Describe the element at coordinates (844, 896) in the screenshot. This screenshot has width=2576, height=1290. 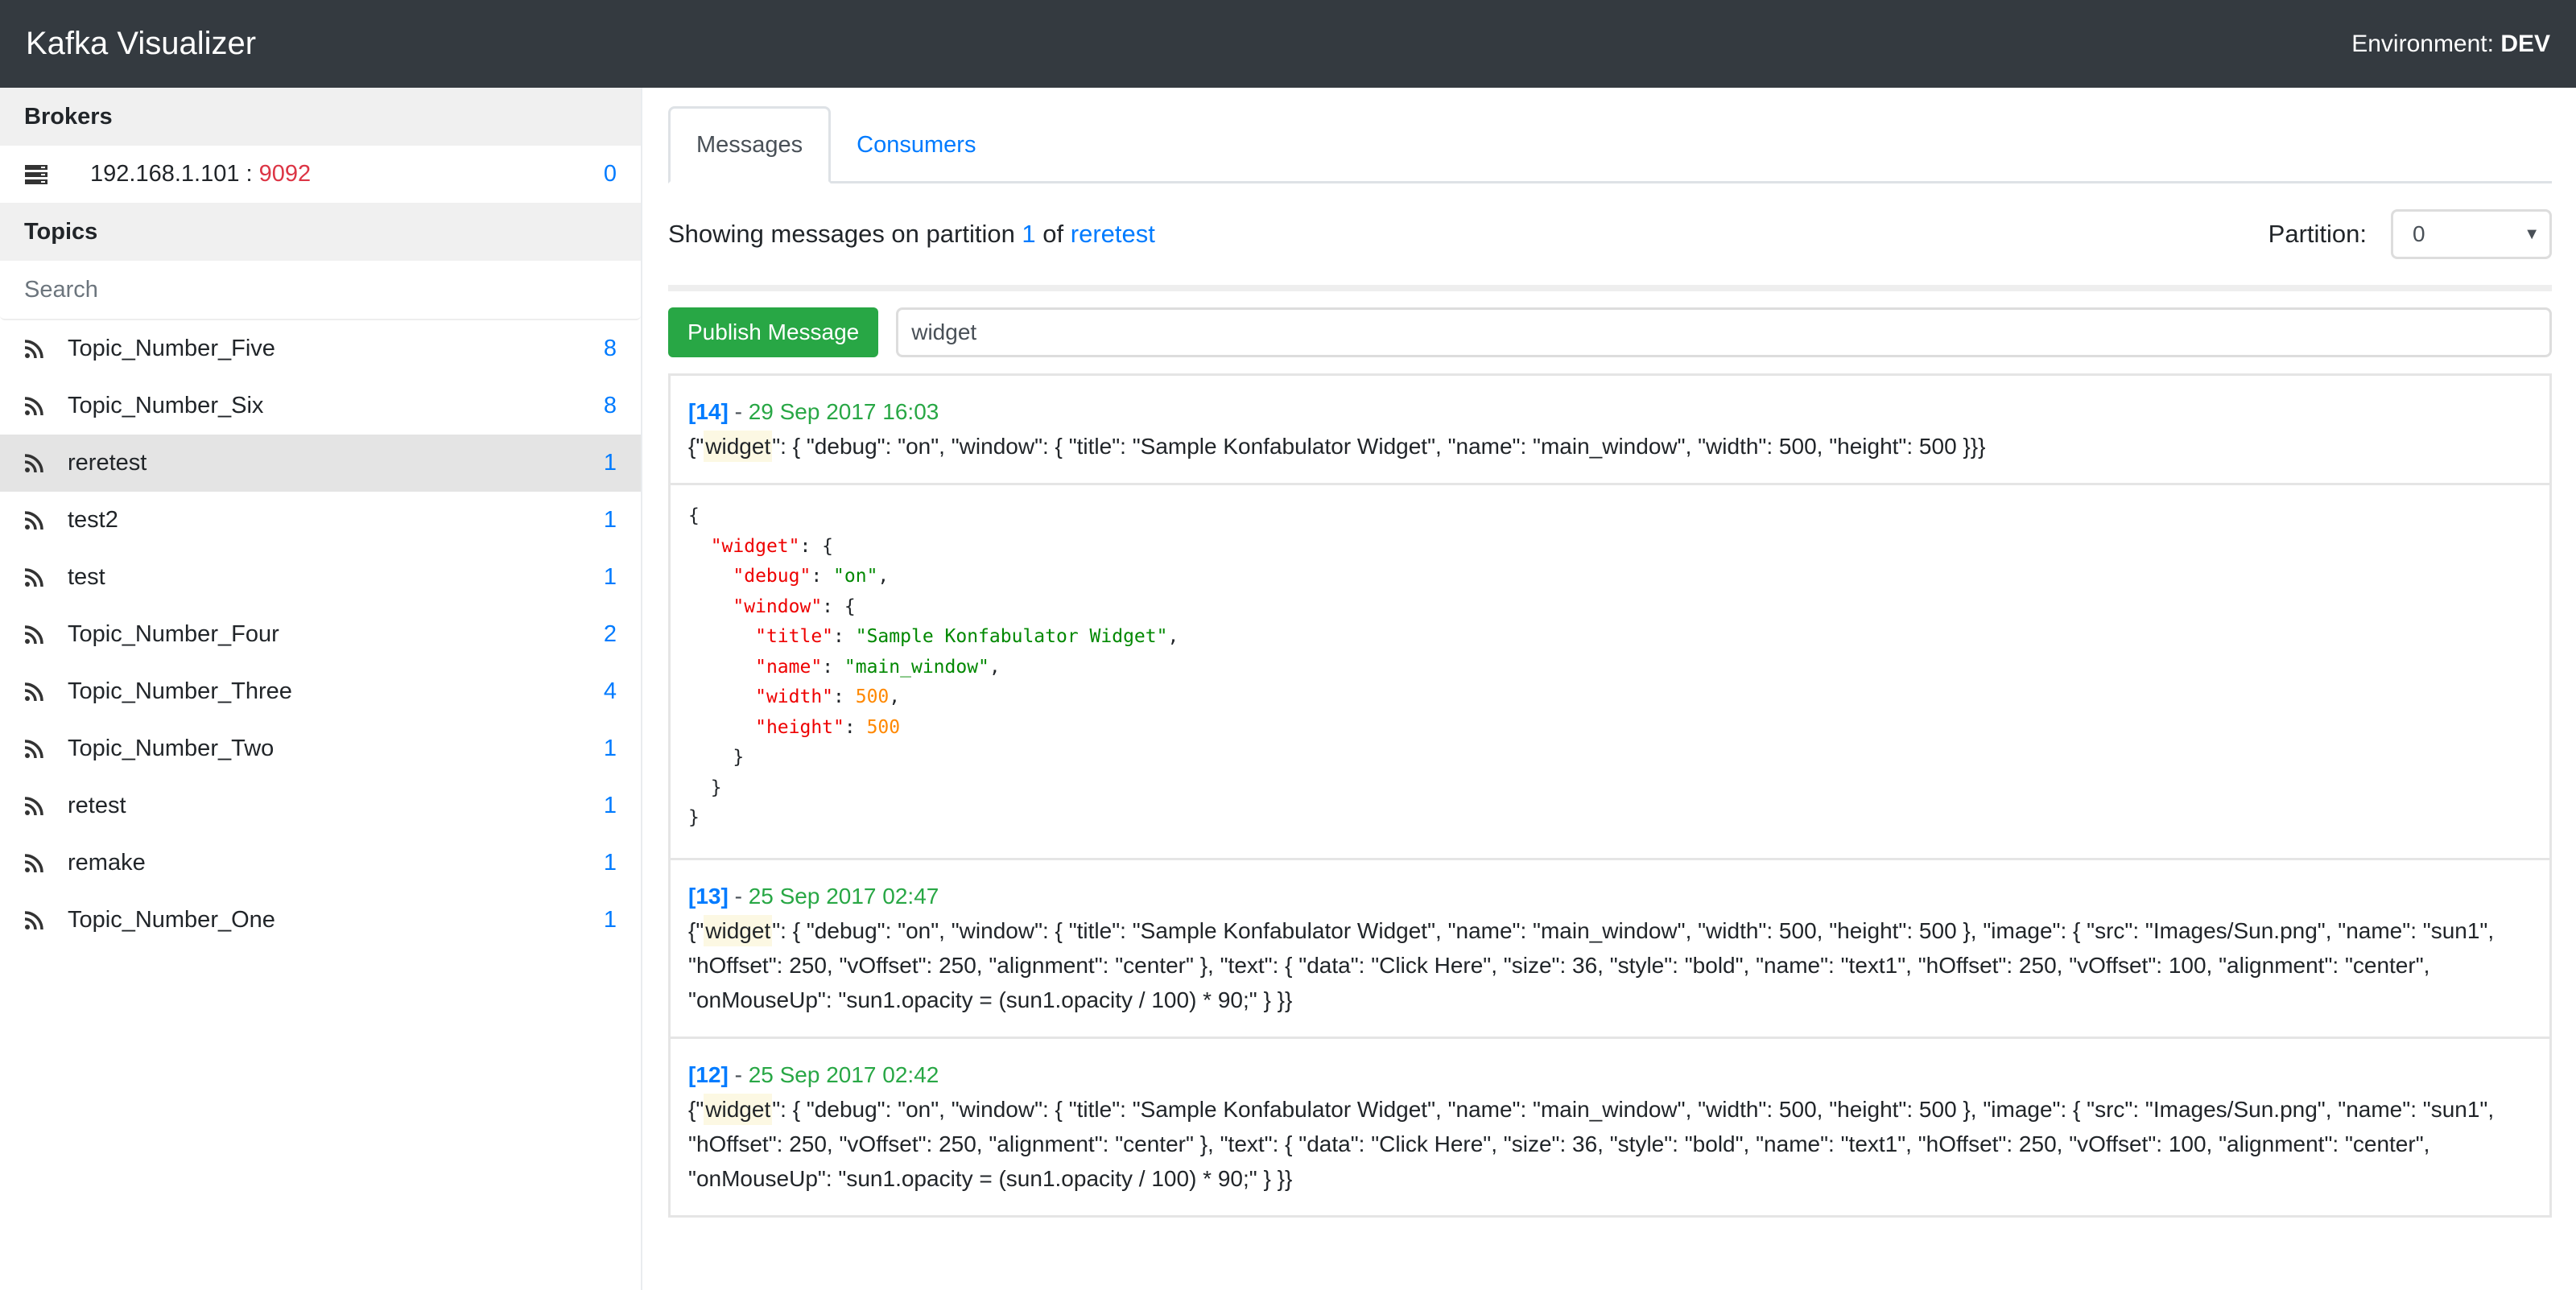
I see `message-timestamp: 25 Sep 2017 02:47` at that location.